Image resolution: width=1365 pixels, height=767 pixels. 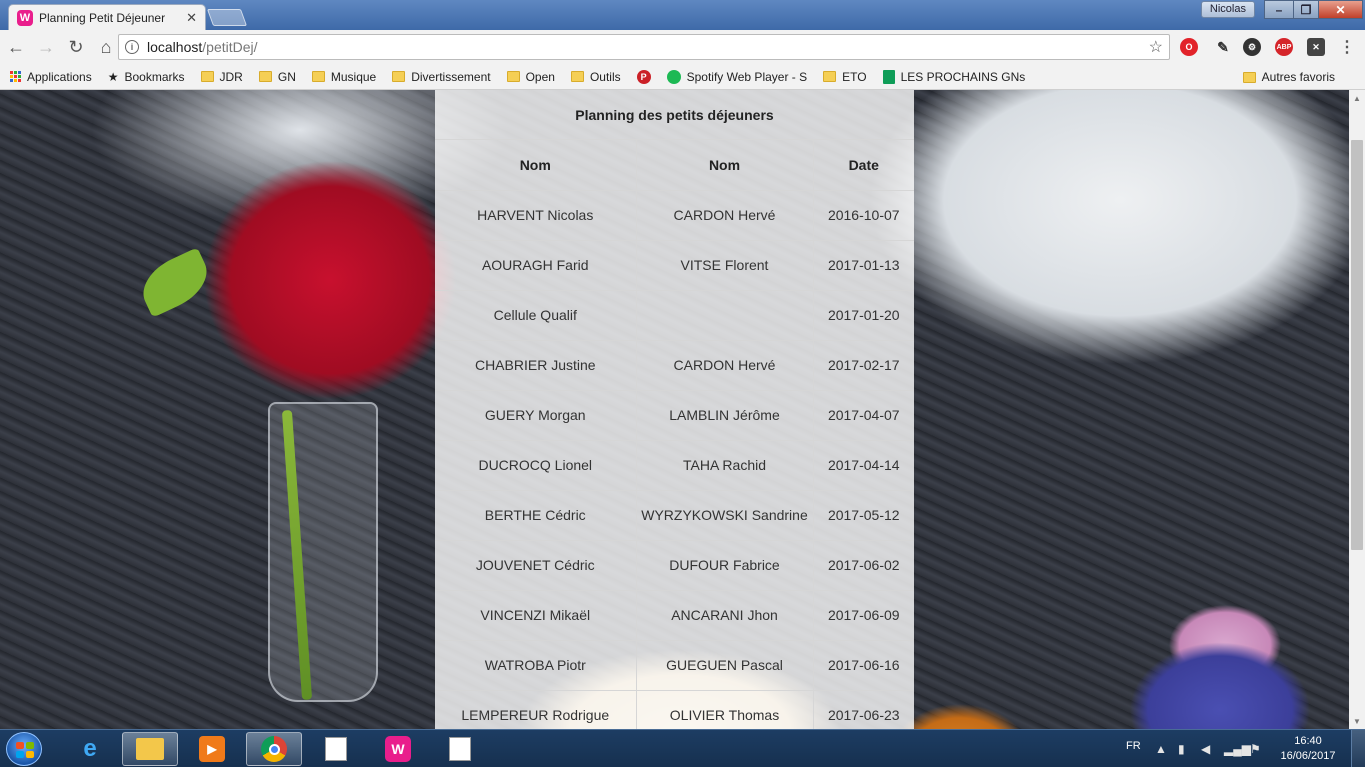 What do you see at coordinates (146, 77) in the screenshot?
I see `bookmark-bookmarks: ★ Bookmarks` at bounding box center [146, 77].